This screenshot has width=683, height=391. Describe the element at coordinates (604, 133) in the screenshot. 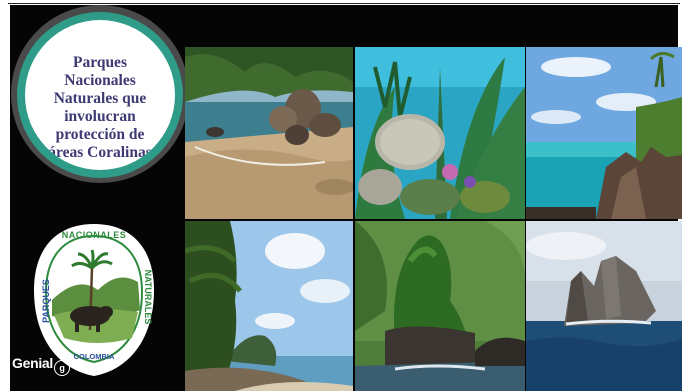

I see `rocky-coast-photo` at that location.